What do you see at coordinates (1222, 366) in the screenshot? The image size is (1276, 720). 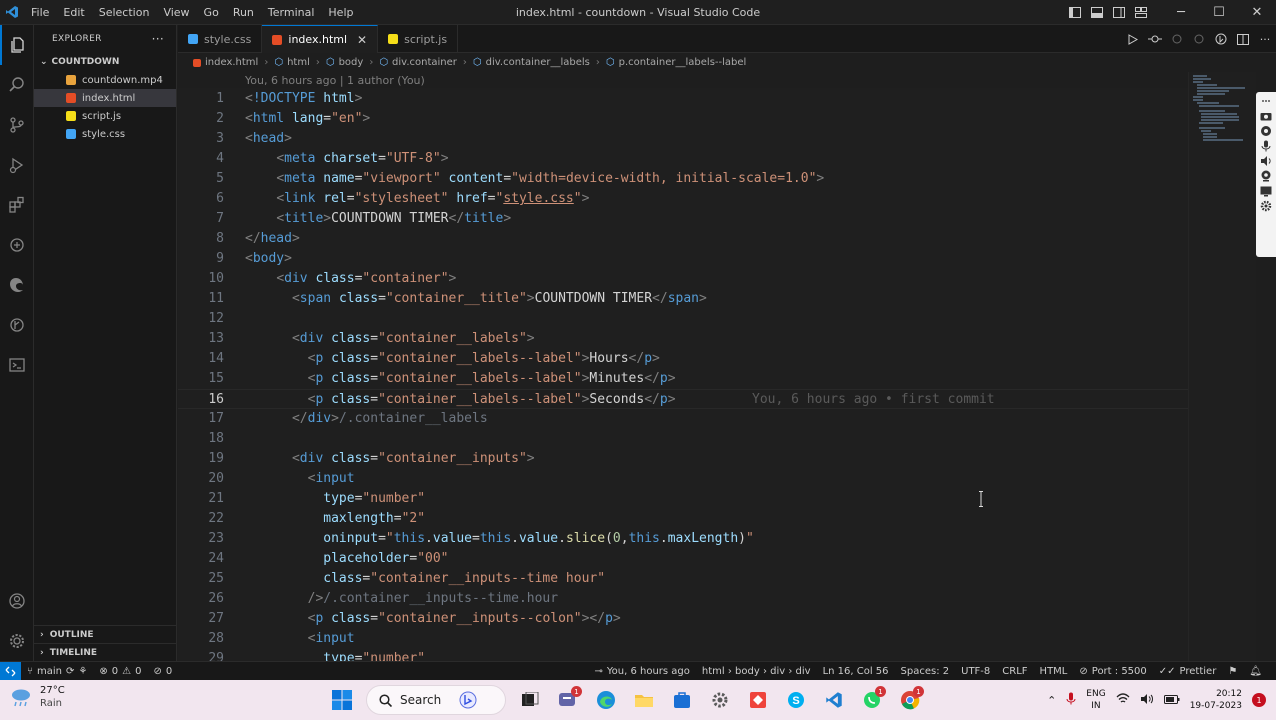 I see `minimap` at bounding box center [1222, 366].